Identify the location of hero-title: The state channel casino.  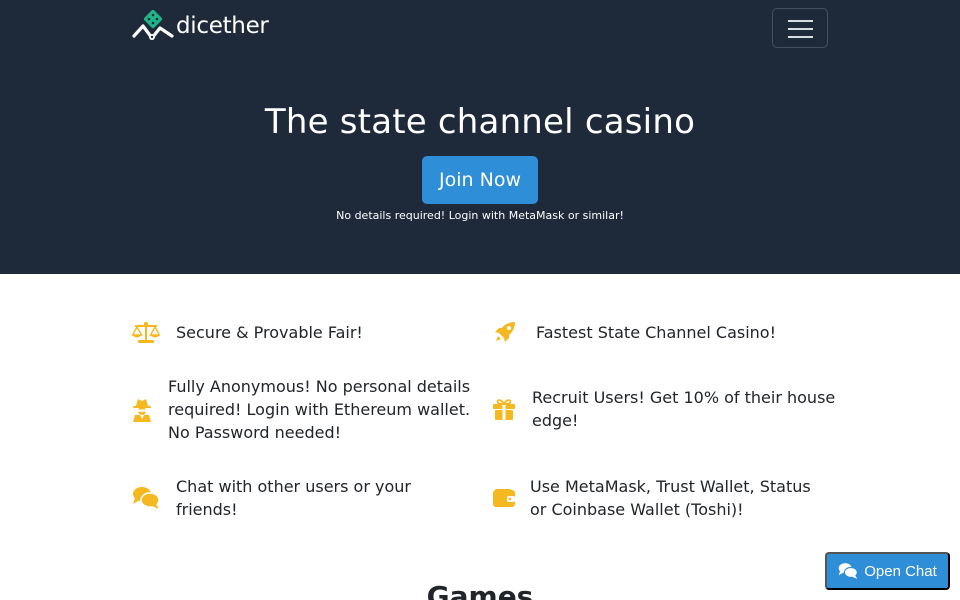
(480, 122).